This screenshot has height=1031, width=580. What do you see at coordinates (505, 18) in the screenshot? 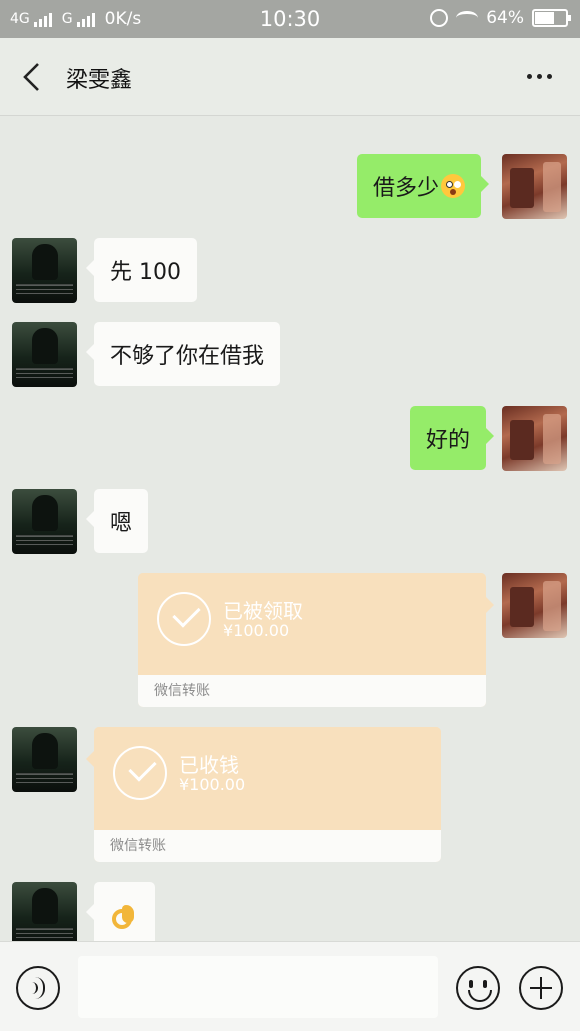
I see `battery-percent: 64%` at bounding box center [505, 18].